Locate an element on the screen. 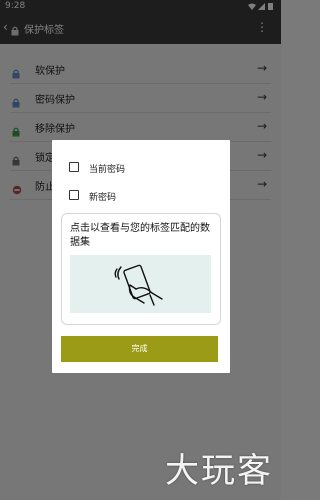  new-password-checkbox is located at coordinates (74, 195).